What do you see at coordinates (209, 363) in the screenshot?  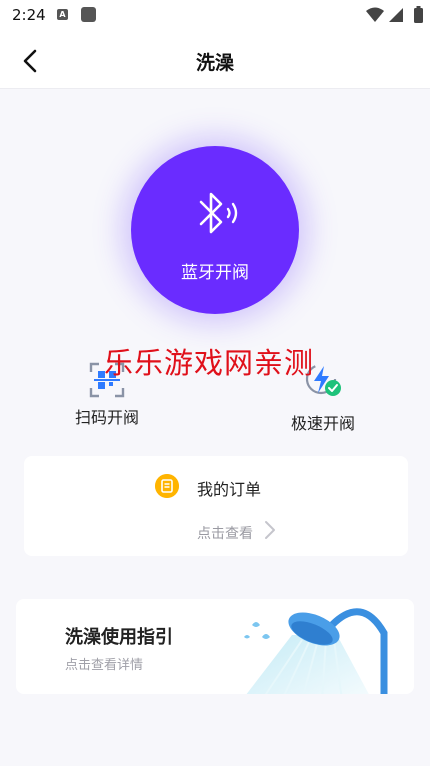 I see `watermark-text: 乐乐游戏网亲测` at bounding box center [209, 363].